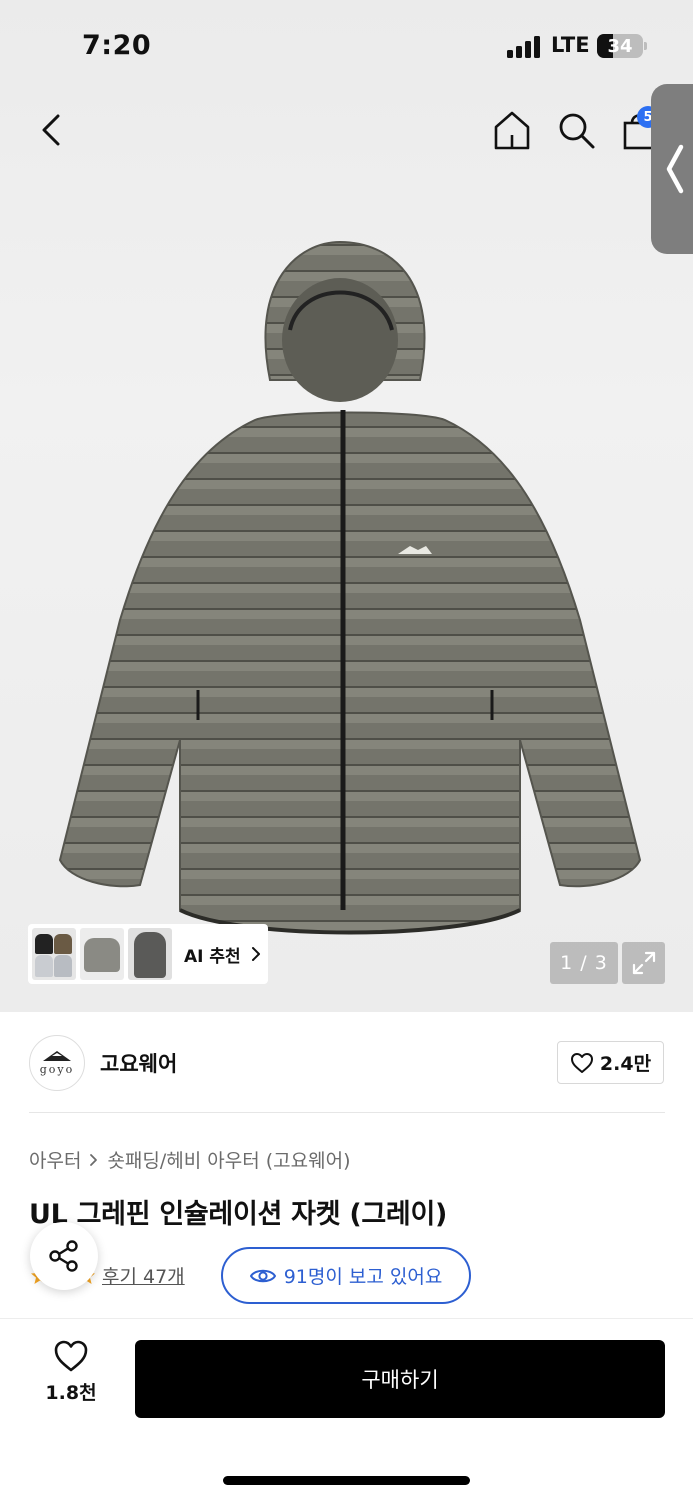 This screenshot has height=1500, width=693. I want to click on signal-strength-icon, so click(525, 47).